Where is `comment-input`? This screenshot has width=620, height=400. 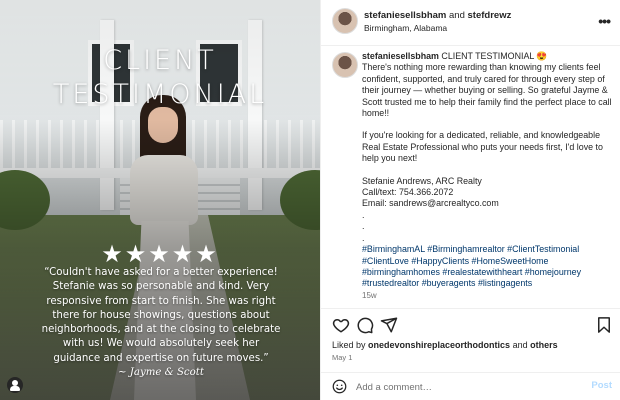
comment-input is located at coordinates (466, 387).